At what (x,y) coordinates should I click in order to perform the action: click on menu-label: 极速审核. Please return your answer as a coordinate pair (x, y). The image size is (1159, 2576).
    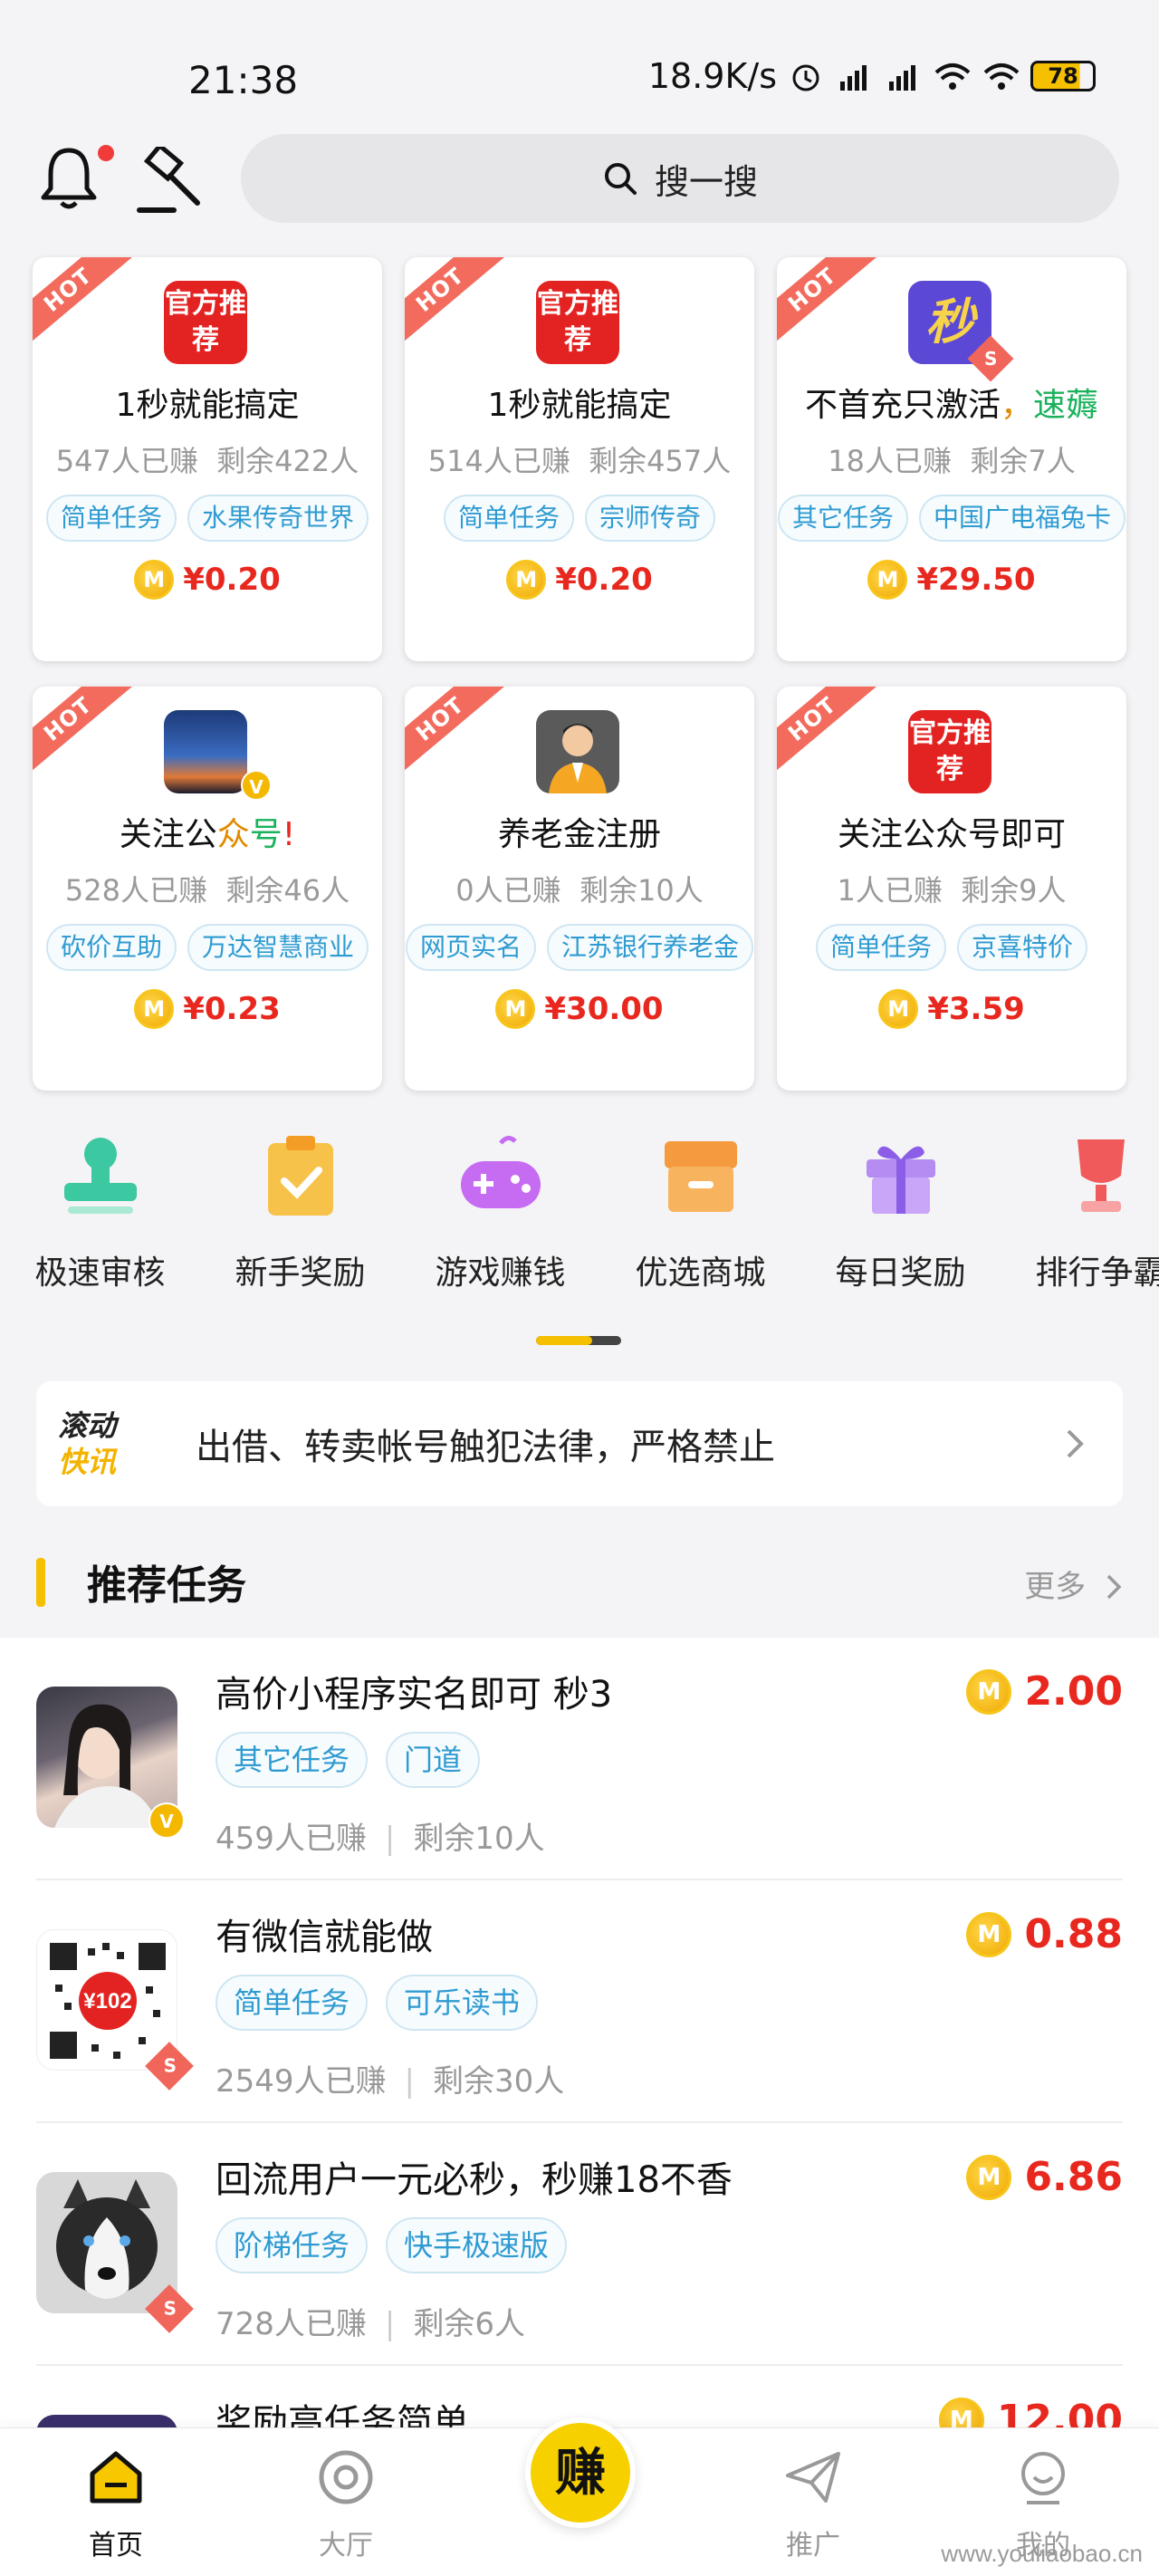
    Looking at the image, I should click on (100, 1273).